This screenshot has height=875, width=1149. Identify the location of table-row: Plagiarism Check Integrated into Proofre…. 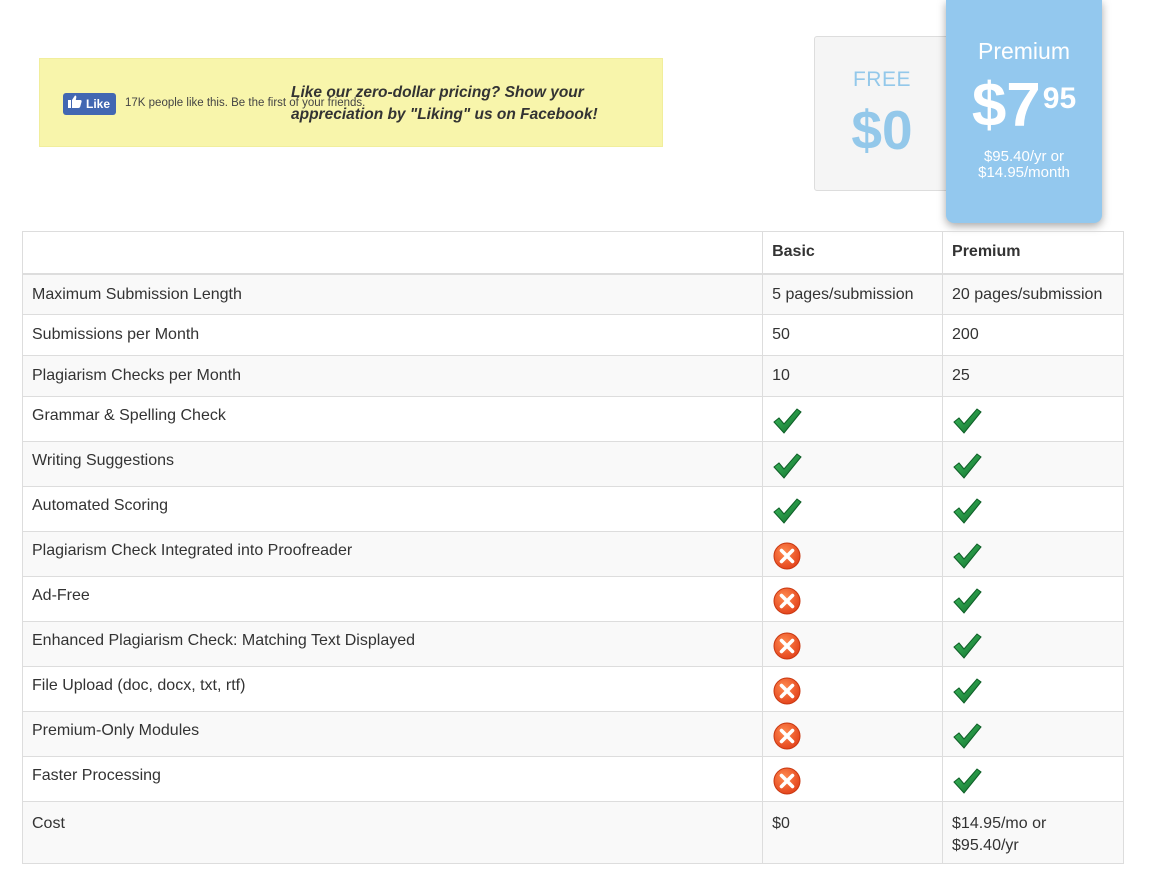
(572, 554).